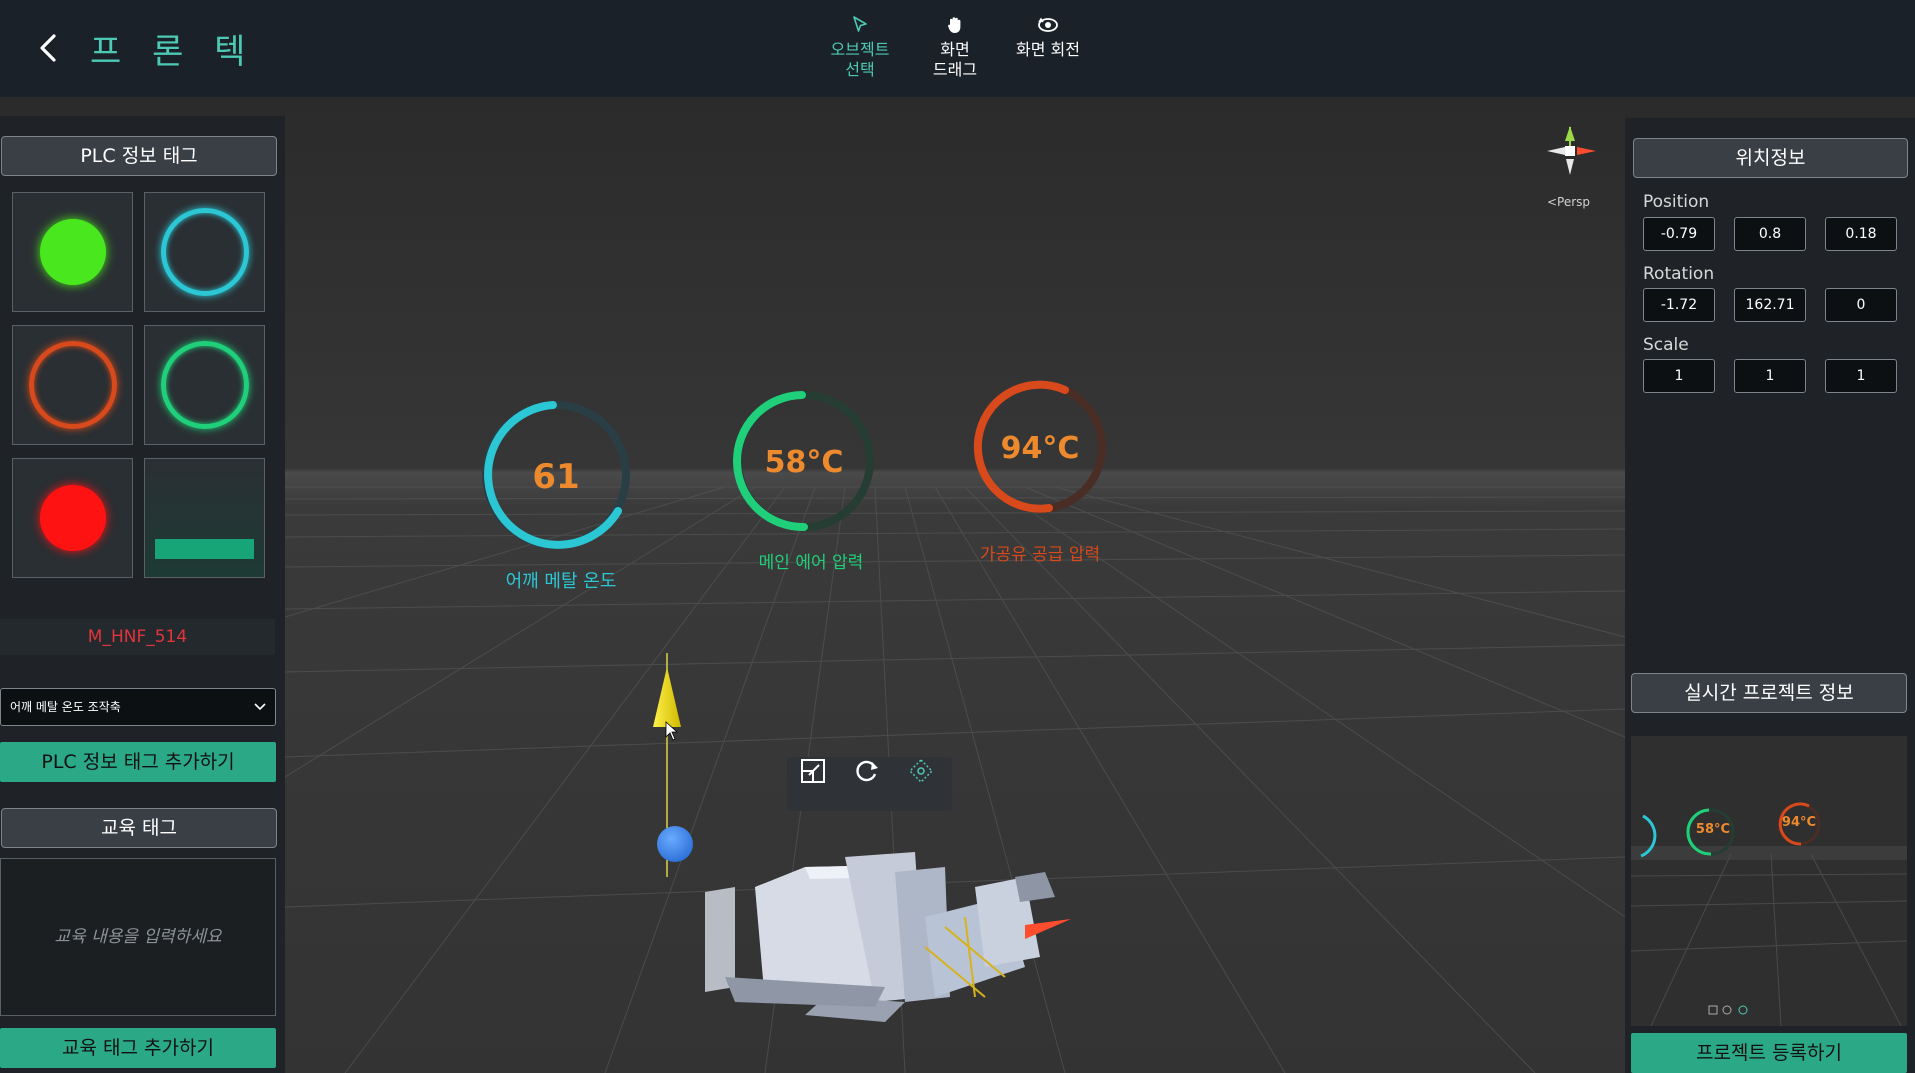 The height and width of the screenshot is (1073, 1915). What do you see at coordinates (921, 771) in the screenshot?
I see `move-icon` at bounding box center [921, 771].